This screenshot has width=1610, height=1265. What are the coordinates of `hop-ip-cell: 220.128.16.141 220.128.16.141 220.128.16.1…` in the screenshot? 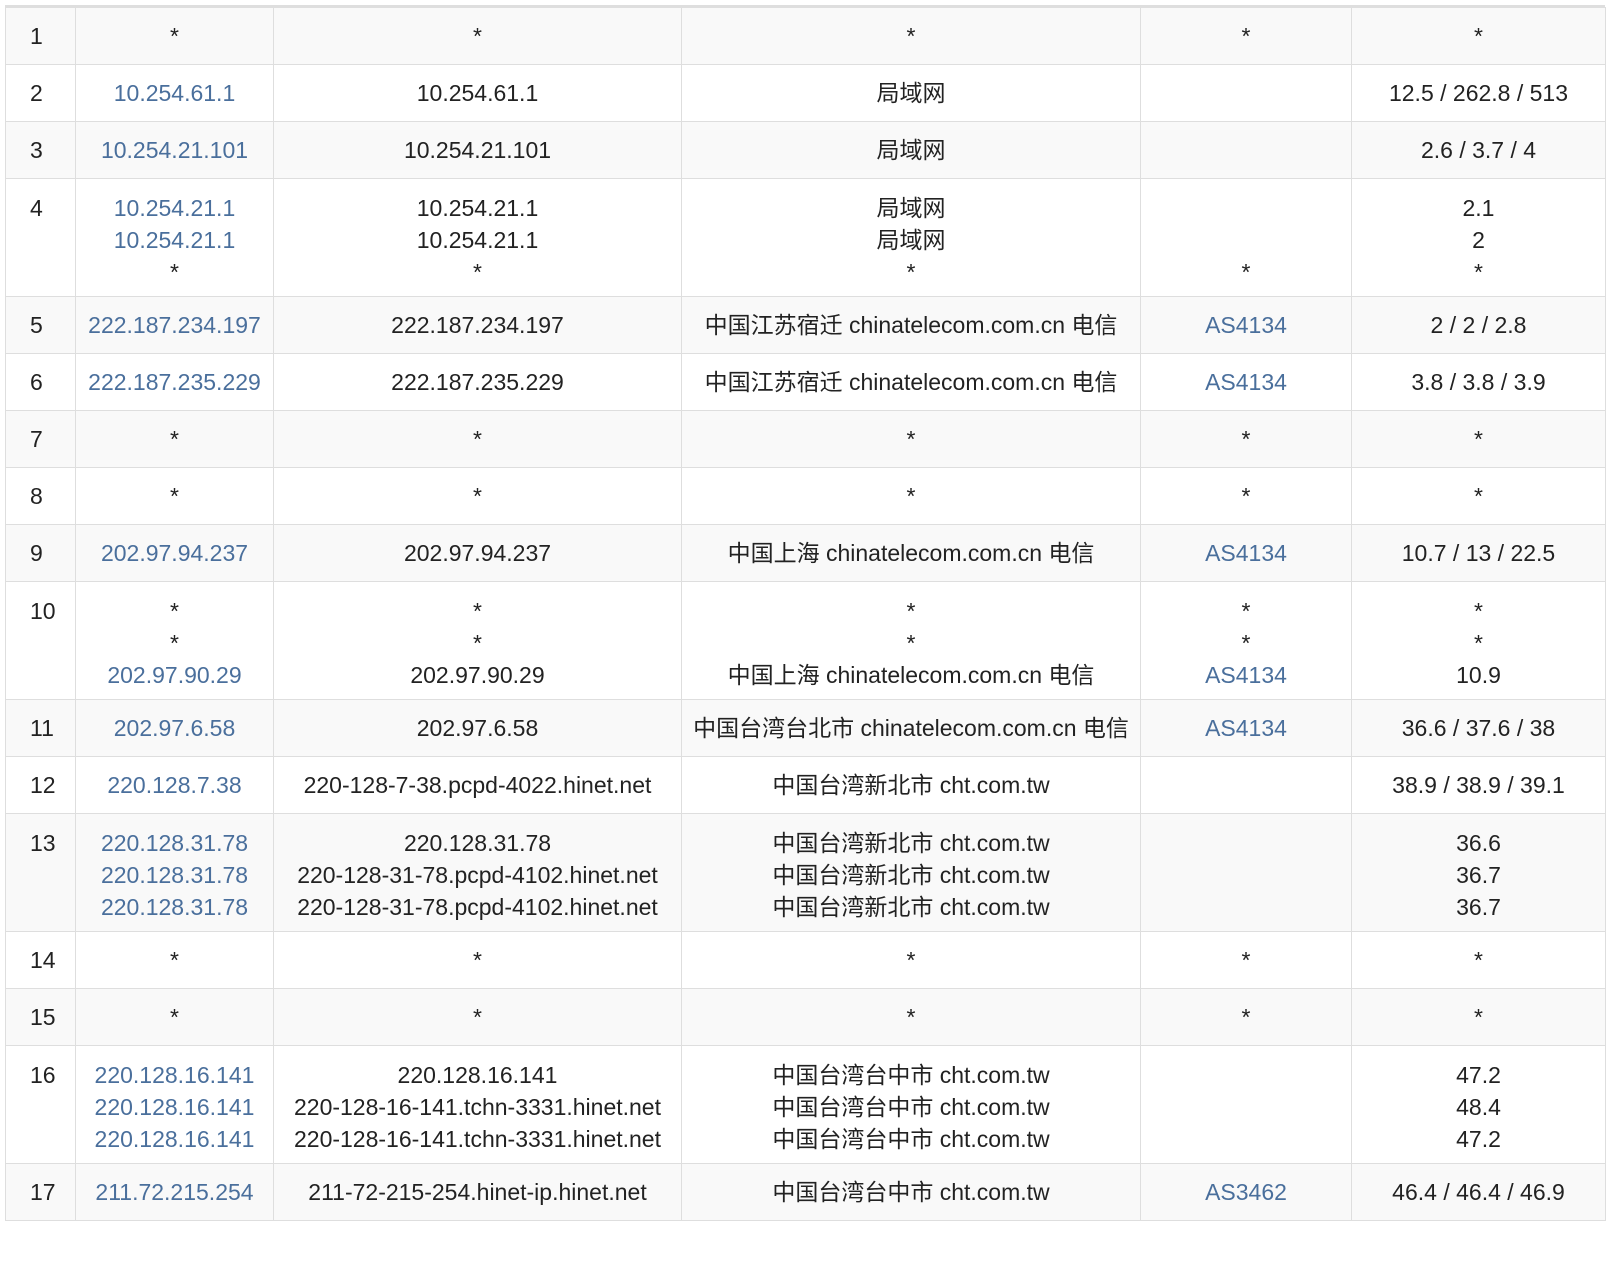 It's located at (174, 1104).